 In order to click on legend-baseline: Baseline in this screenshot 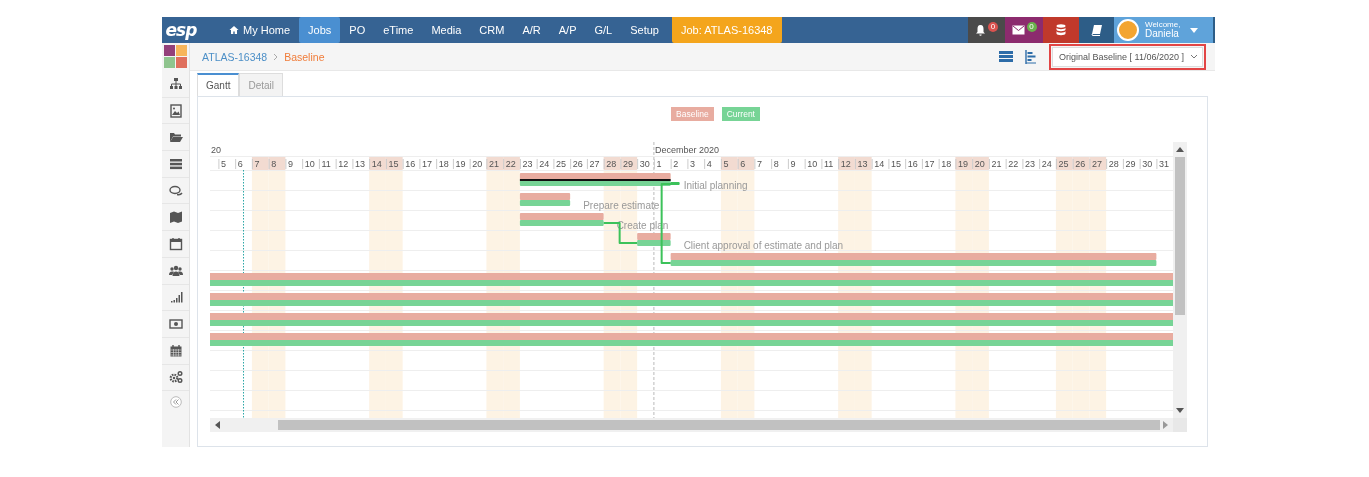, I will do `click(692, 114)`.